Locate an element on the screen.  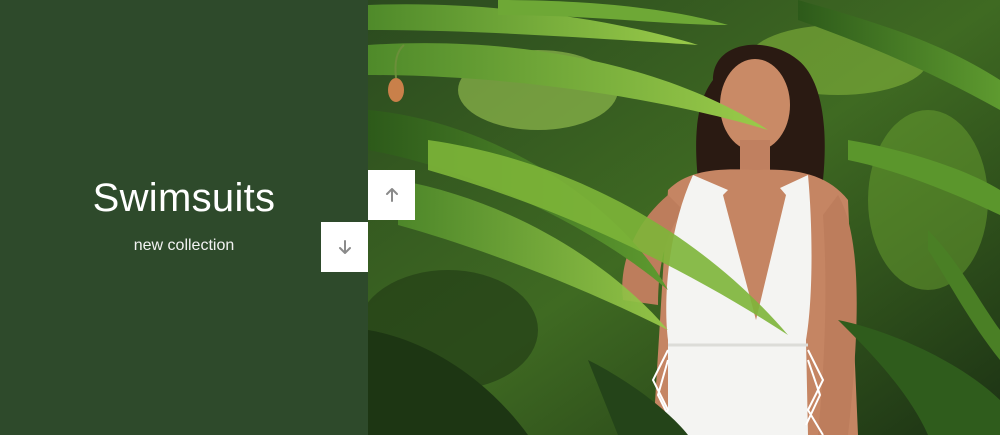
arrow-up-icon is located at coordinates (391, 195).